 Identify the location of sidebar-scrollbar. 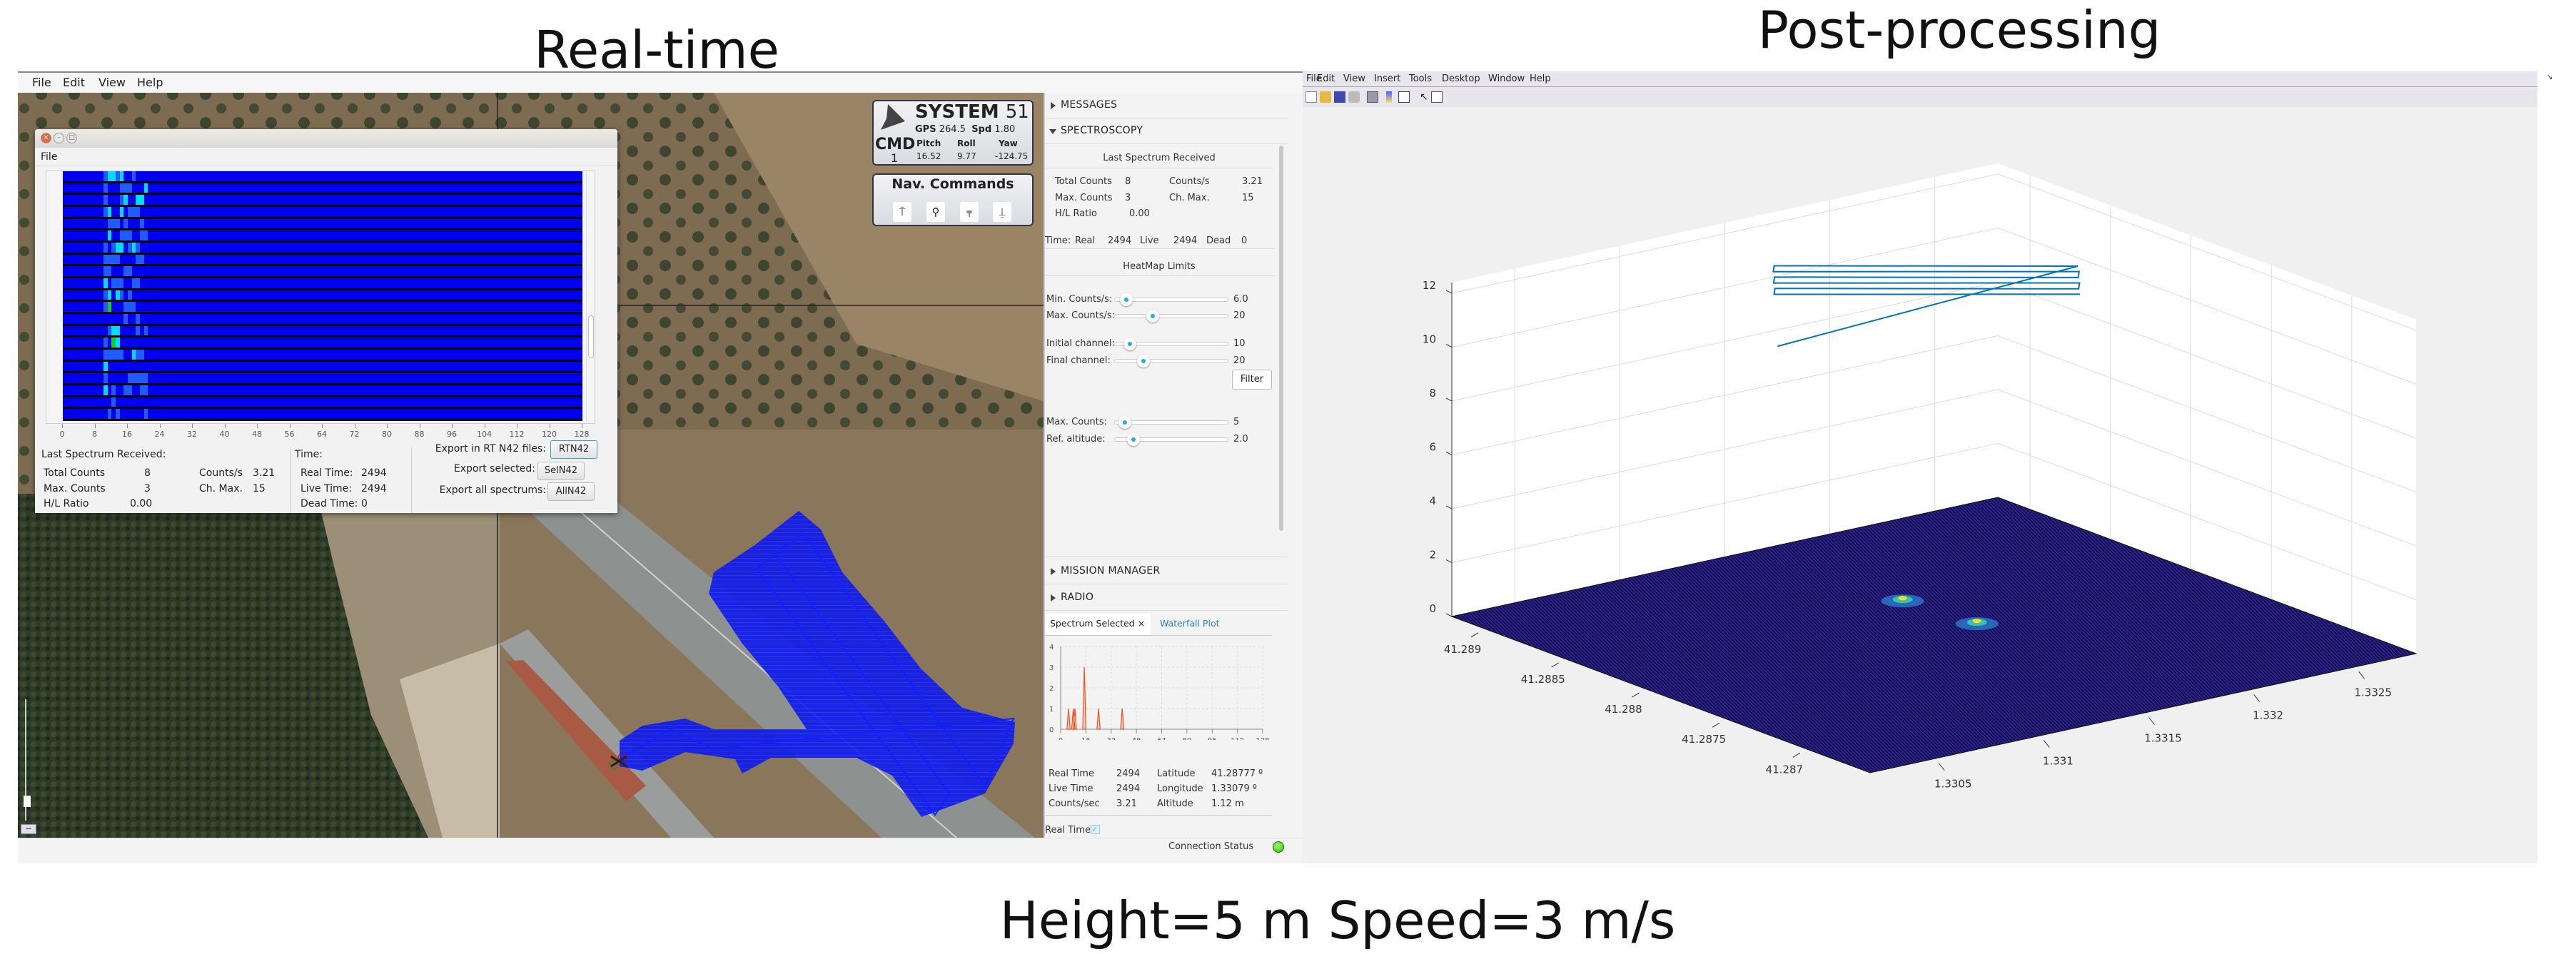
(1281, 338).